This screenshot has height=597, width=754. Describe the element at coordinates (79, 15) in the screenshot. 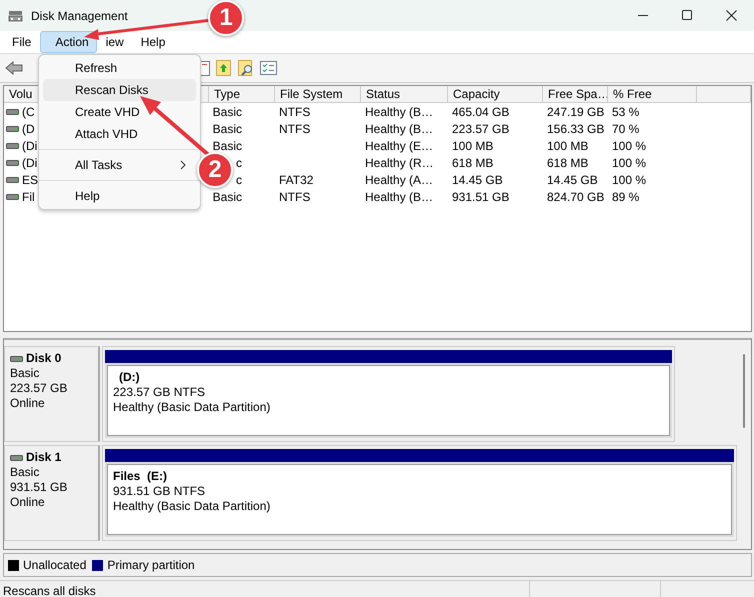

I see `window-title: Disk Management` at that location.